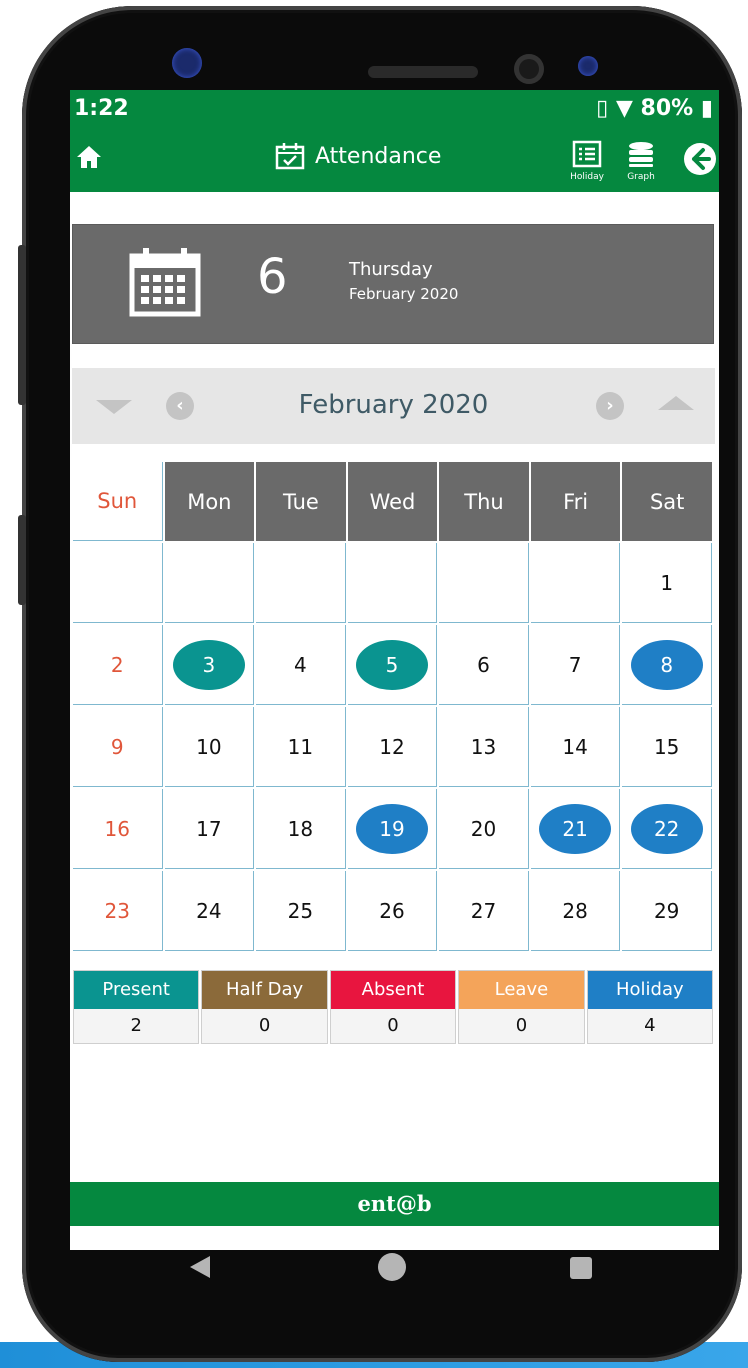  I want to click on calendar-day-cell: 28, so click(575, 911).